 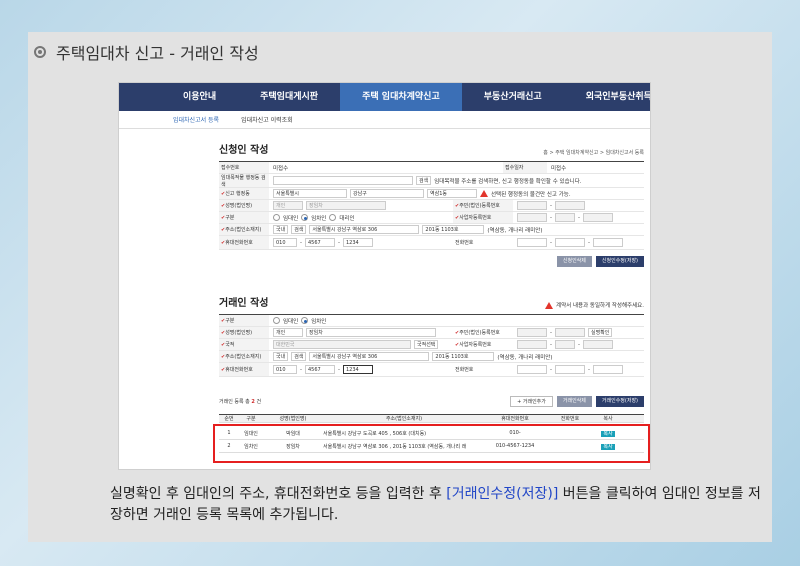 What do you see at coordinates (320, 369) in the screenshot?
I see `party-phone-2: 4567` at bounding box center [320, 369].